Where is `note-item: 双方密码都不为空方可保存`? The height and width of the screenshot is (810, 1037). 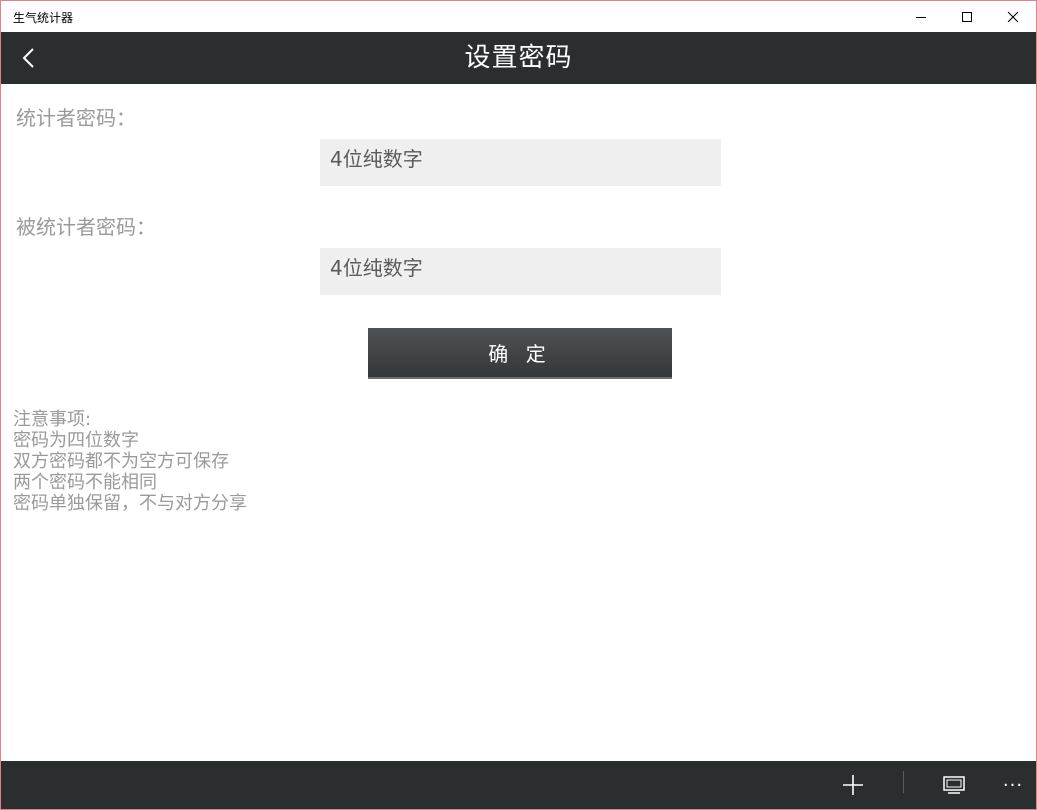
note-item: 双方密码都不为空方可保存 is located at coordinates (121, 461).